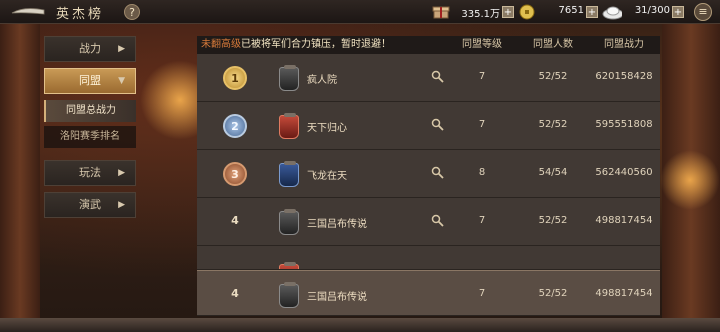  I want to click on menu-item-label: 战力, so click(90, 48).